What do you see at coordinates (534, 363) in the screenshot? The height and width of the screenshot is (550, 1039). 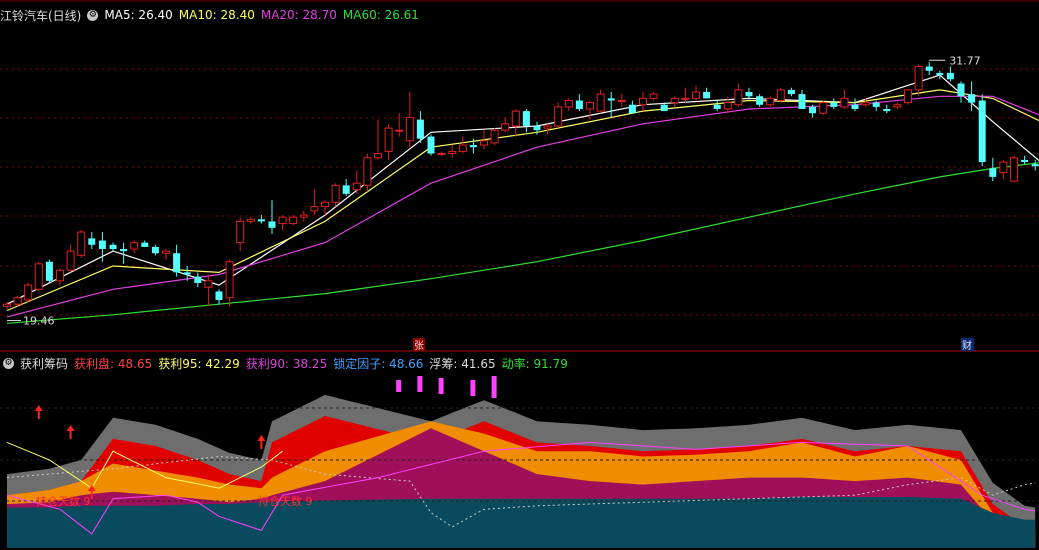 I see `momentum-label: 动率: 91.79` at bounding box center [534, 363].